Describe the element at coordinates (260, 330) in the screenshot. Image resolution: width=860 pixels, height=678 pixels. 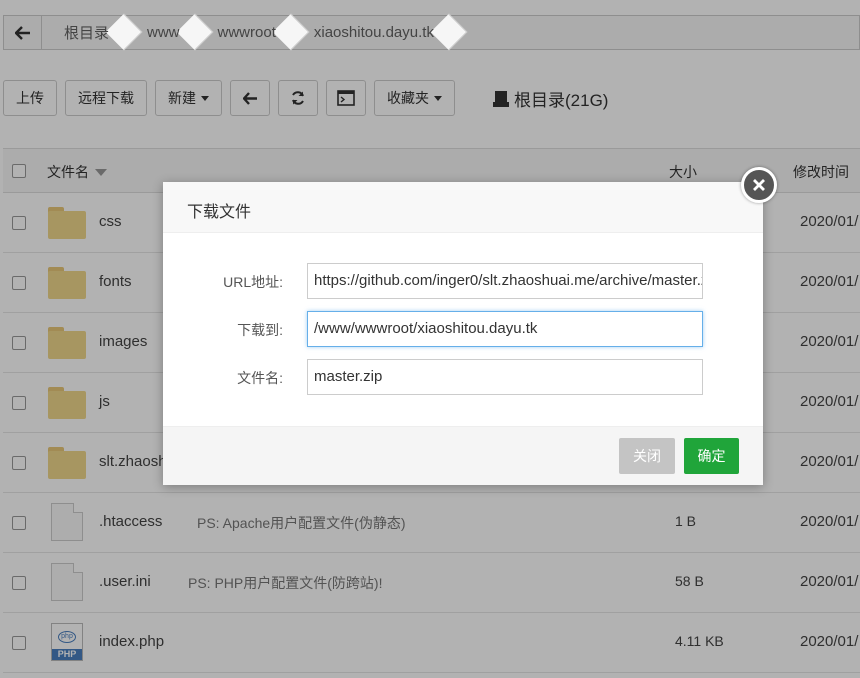
I see `destination-label: 下载到:` at that location.